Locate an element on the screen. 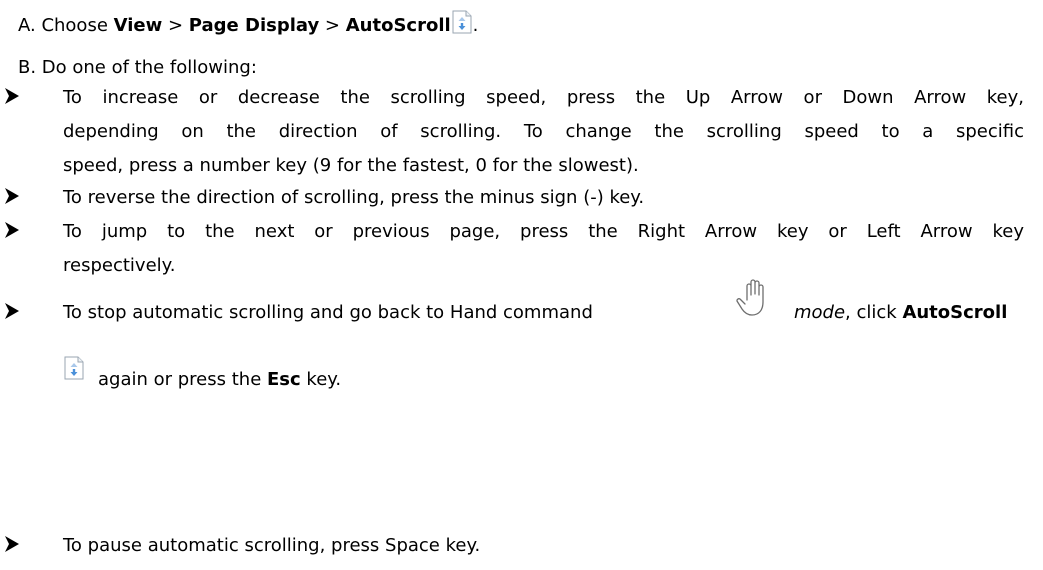 The height and width of the screenshot is (570, 1043). bullet-4-click-text: , click is located at coordinates (874, 312).